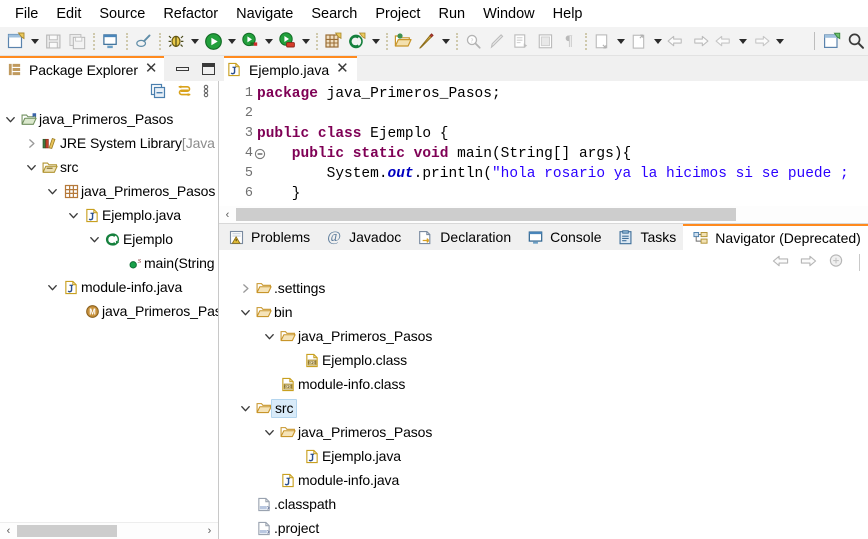 This screenshot has height=539, width=868. Describe the element at coordinates (184, 92) in the screenshot. I see `link-with-editor-icon` at that location.